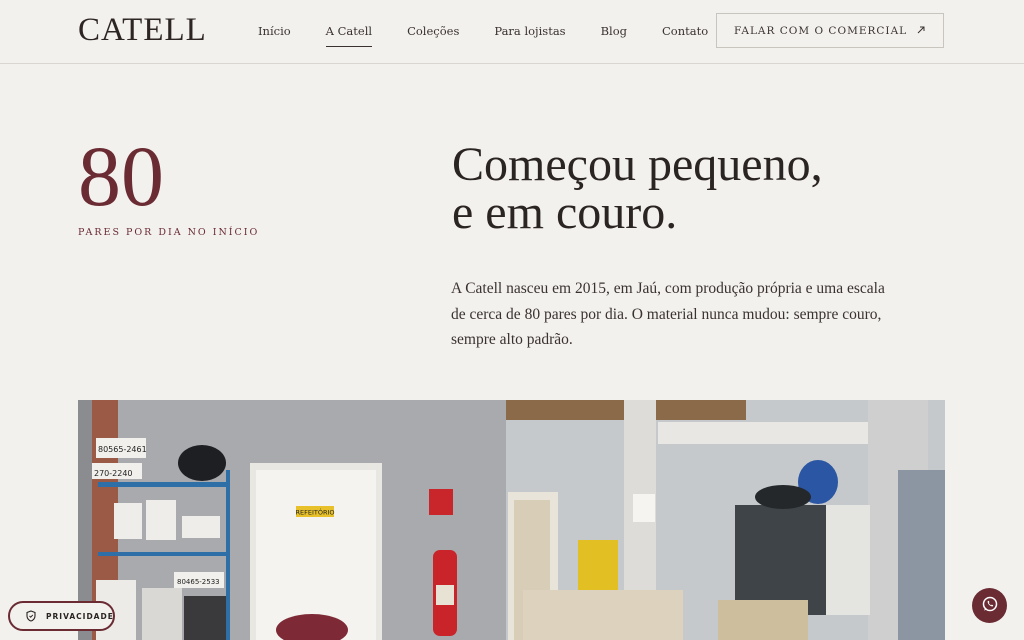 Image resolution: width=1024 pixels, height=640 pixels. Describe the element at coordinates (198, 582) in the screenshot. I see `label-box: 80465-2533` at that location.